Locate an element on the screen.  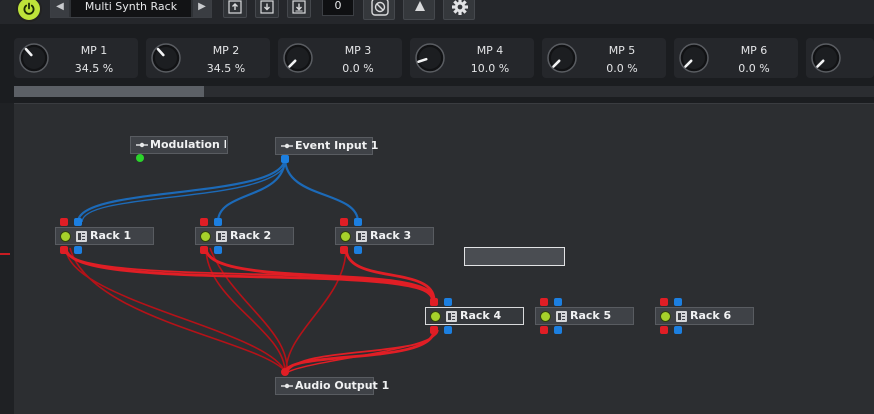
rack1-label: Rack 1 is located at coordinates (111, 235).